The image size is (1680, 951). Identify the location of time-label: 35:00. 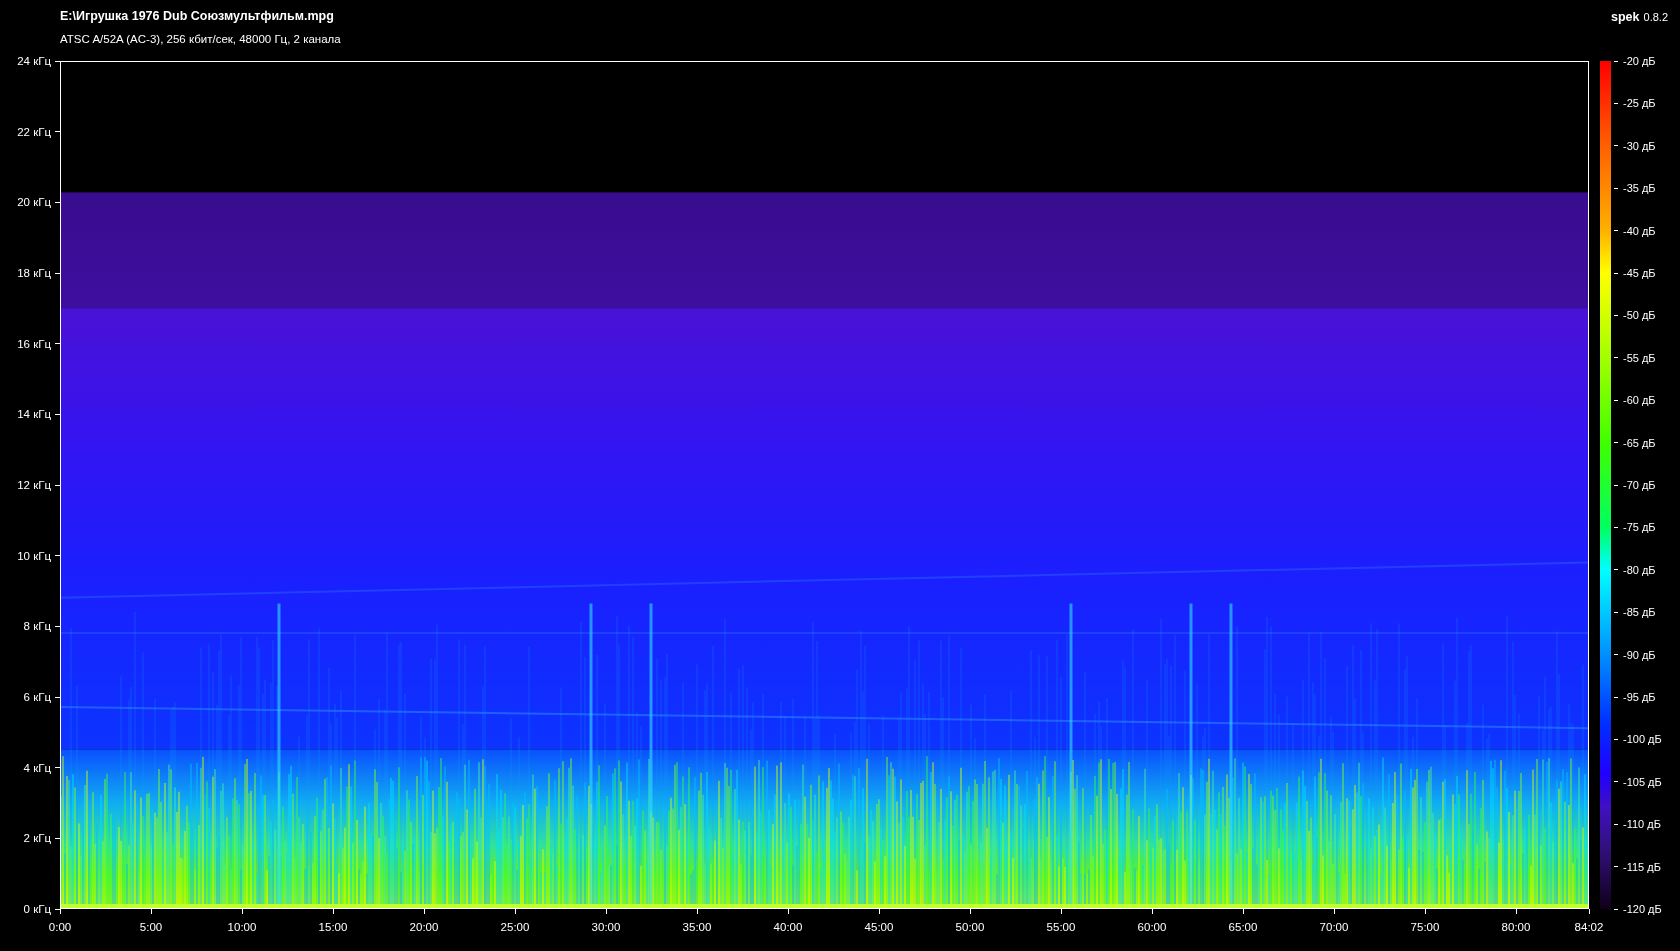
(697, 927).